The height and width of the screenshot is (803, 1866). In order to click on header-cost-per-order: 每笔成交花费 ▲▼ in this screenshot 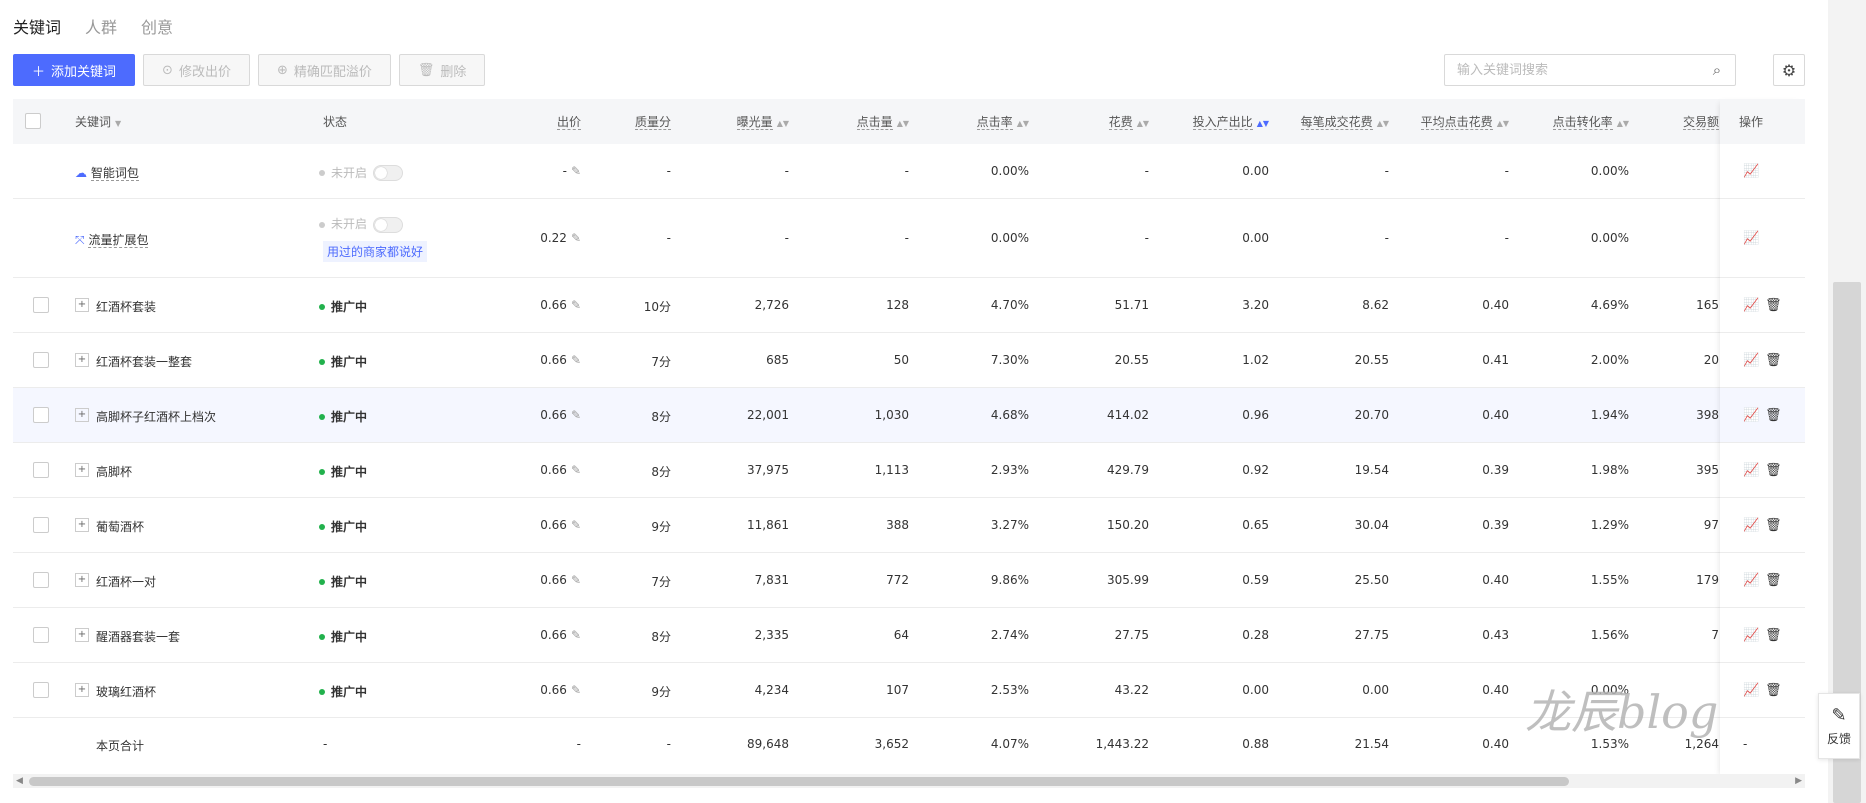, I will do `click(1344, 121)`.